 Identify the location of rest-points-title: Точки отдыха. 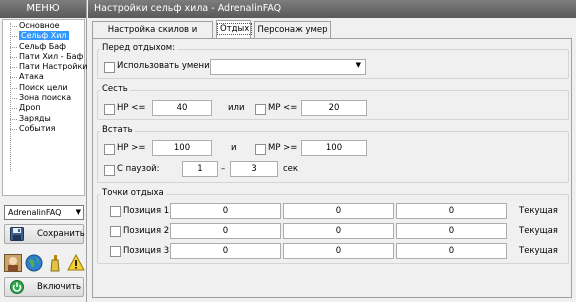
(133, 193).